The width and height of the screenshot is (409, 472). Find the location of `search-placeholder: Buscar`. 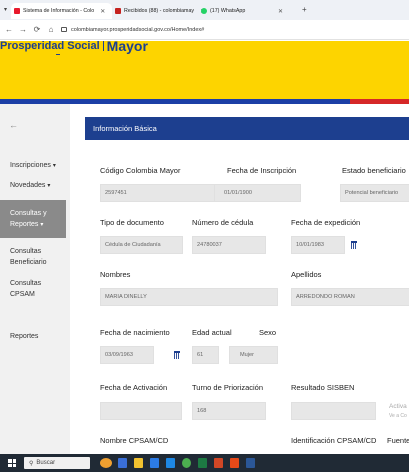

search-placeholder: Buscar is located at coordinates (46, 463).